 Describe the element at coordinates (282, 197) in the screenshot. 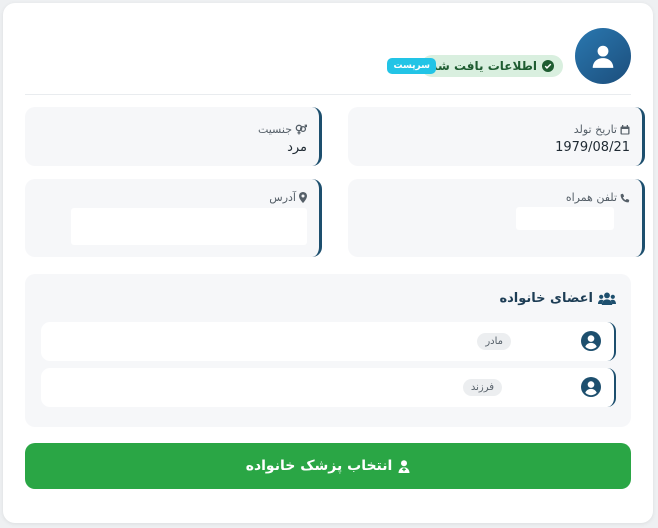

I see `address-label: آدرس` at that location.